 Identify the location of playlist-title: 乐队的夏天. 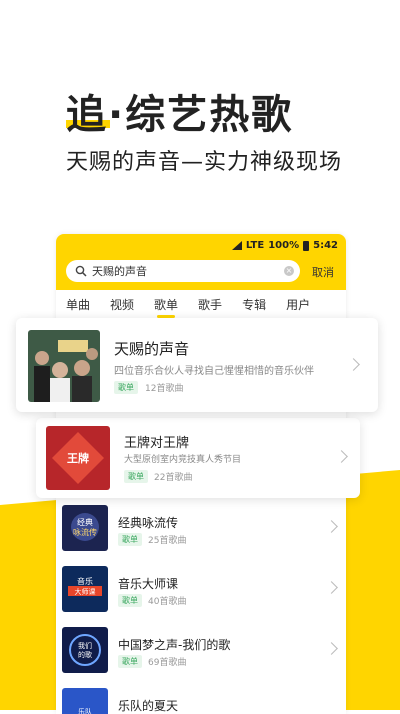
(148, 706).